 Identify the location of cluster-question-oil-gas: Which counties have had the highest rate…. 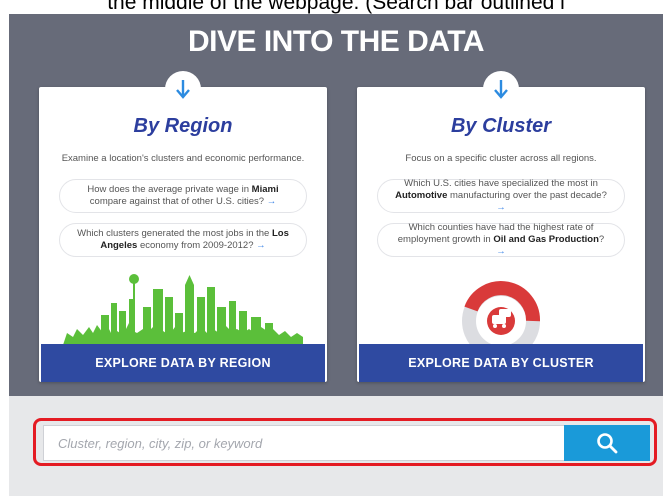
(501, 239).